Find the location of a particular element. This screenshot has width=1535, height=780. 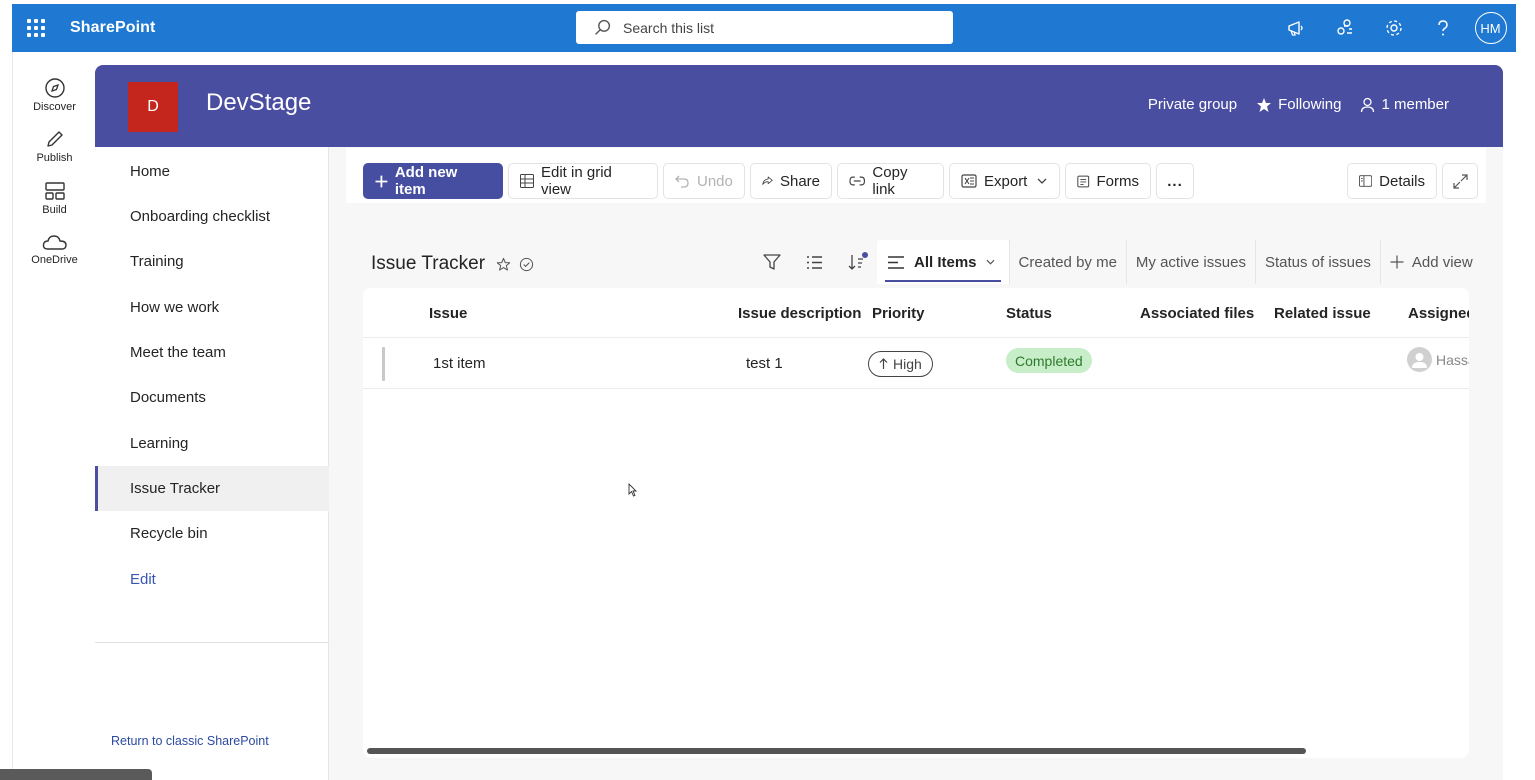

nav-item-issue-tracker: Issue Tracker is located at coordinates (212, 488).